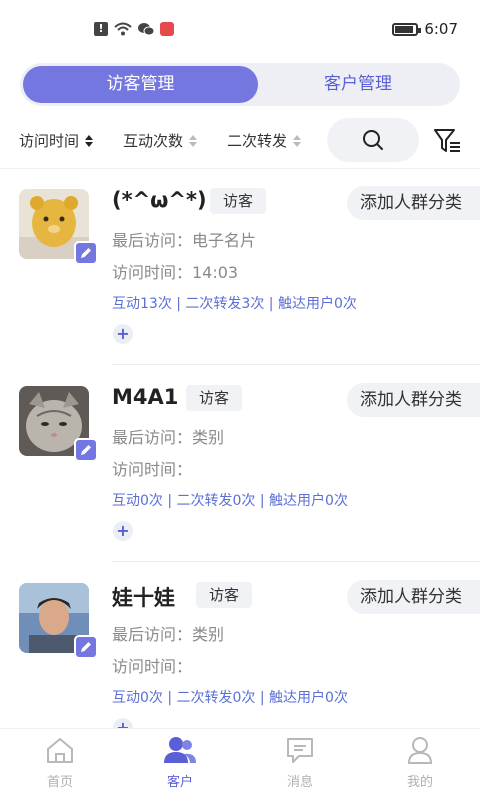  What do you see at coordinates (143, 598) in the screenshot?
I see `visitor-name: 娃十娃` at bounding box center [143, 598].